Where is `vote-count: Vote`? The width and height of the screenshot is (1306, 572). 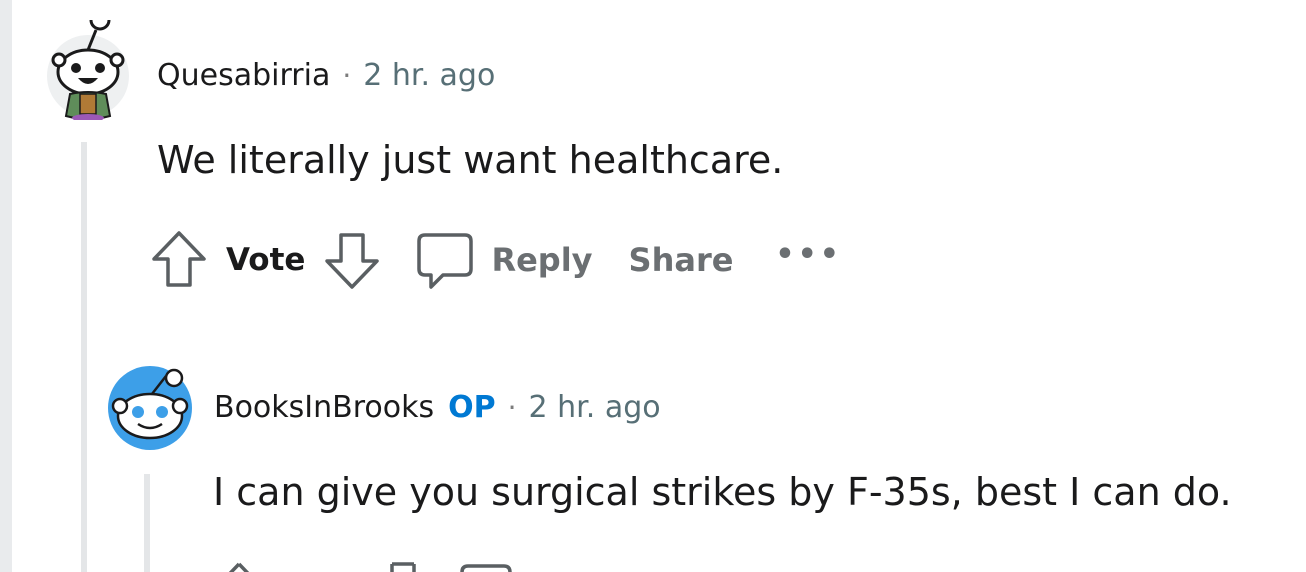
vote-count: Vote is located at coordinates (266, 260).